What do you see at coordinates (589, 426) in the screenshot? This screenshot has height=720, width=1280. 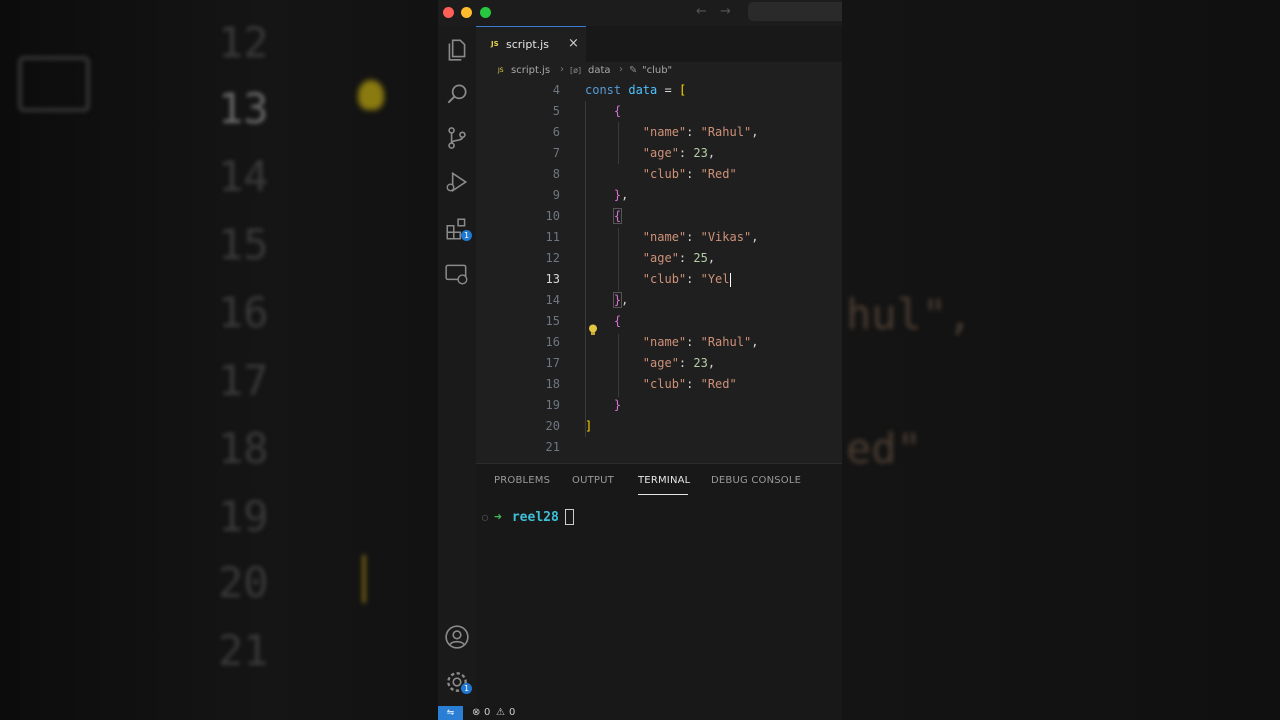 I see `code-text: ]` at bounding box center [589, 426].